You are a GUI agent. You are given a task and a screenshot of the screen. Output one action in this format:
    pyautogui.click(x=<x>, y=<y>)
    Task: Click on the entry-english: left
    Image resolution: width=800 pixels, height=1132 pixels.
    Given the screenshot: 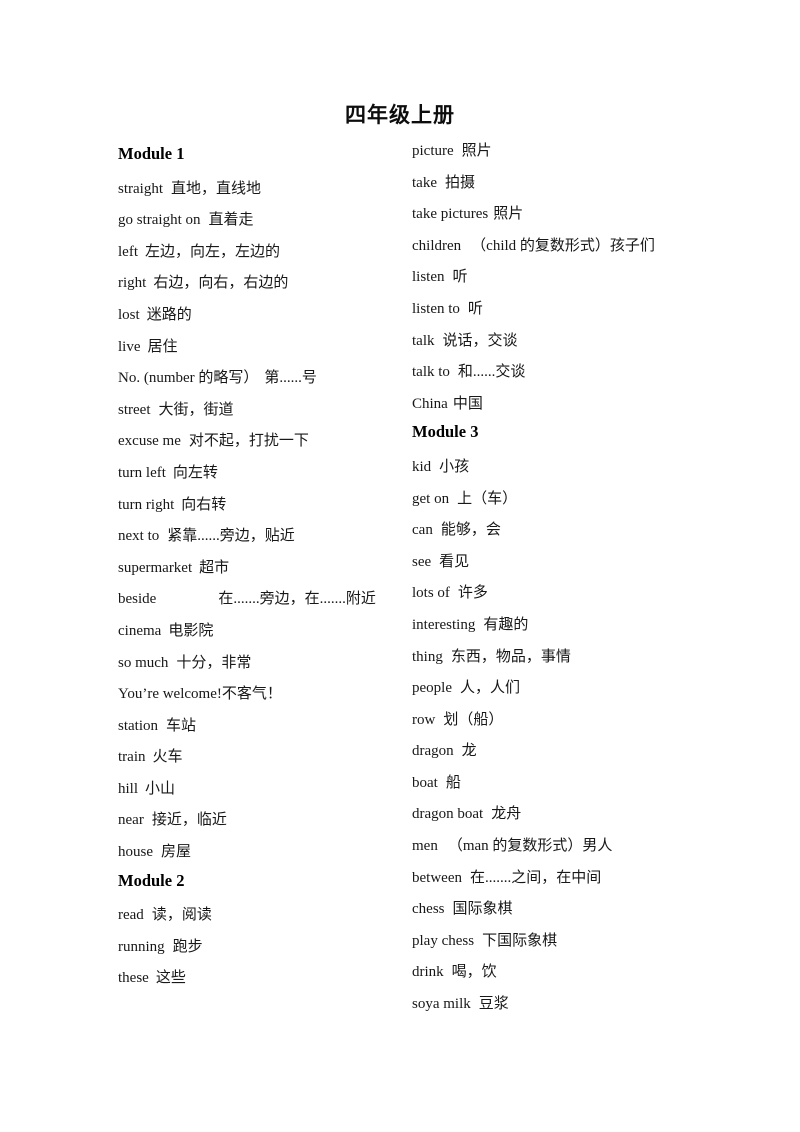 What is the action you would take?
    pyautogui.click(x=128, y=251)
    